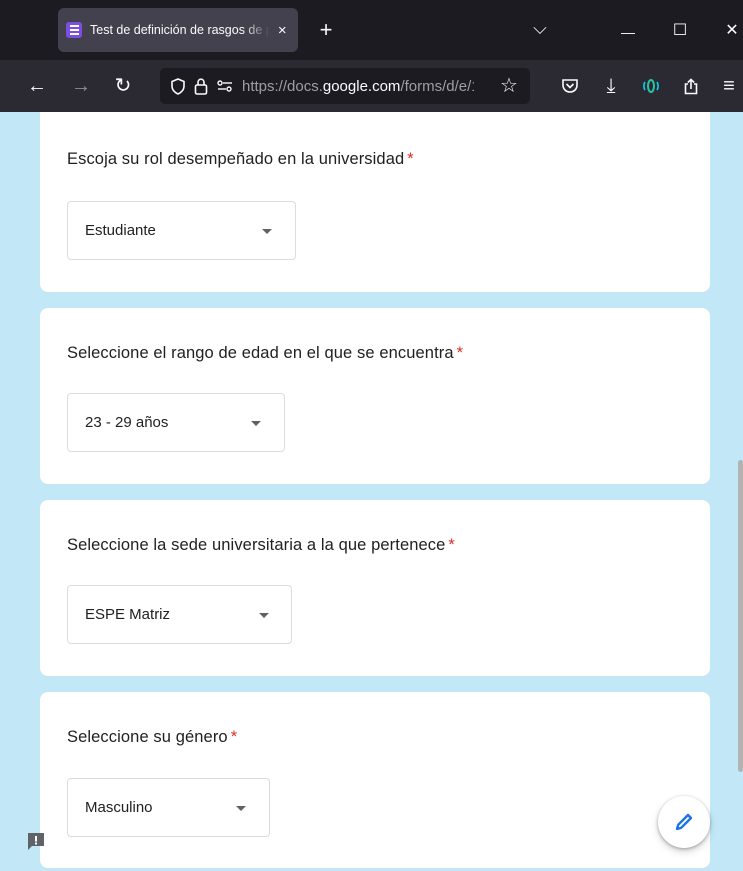  I want to click on question-title: Seleccione su género *, so click(152, 737).